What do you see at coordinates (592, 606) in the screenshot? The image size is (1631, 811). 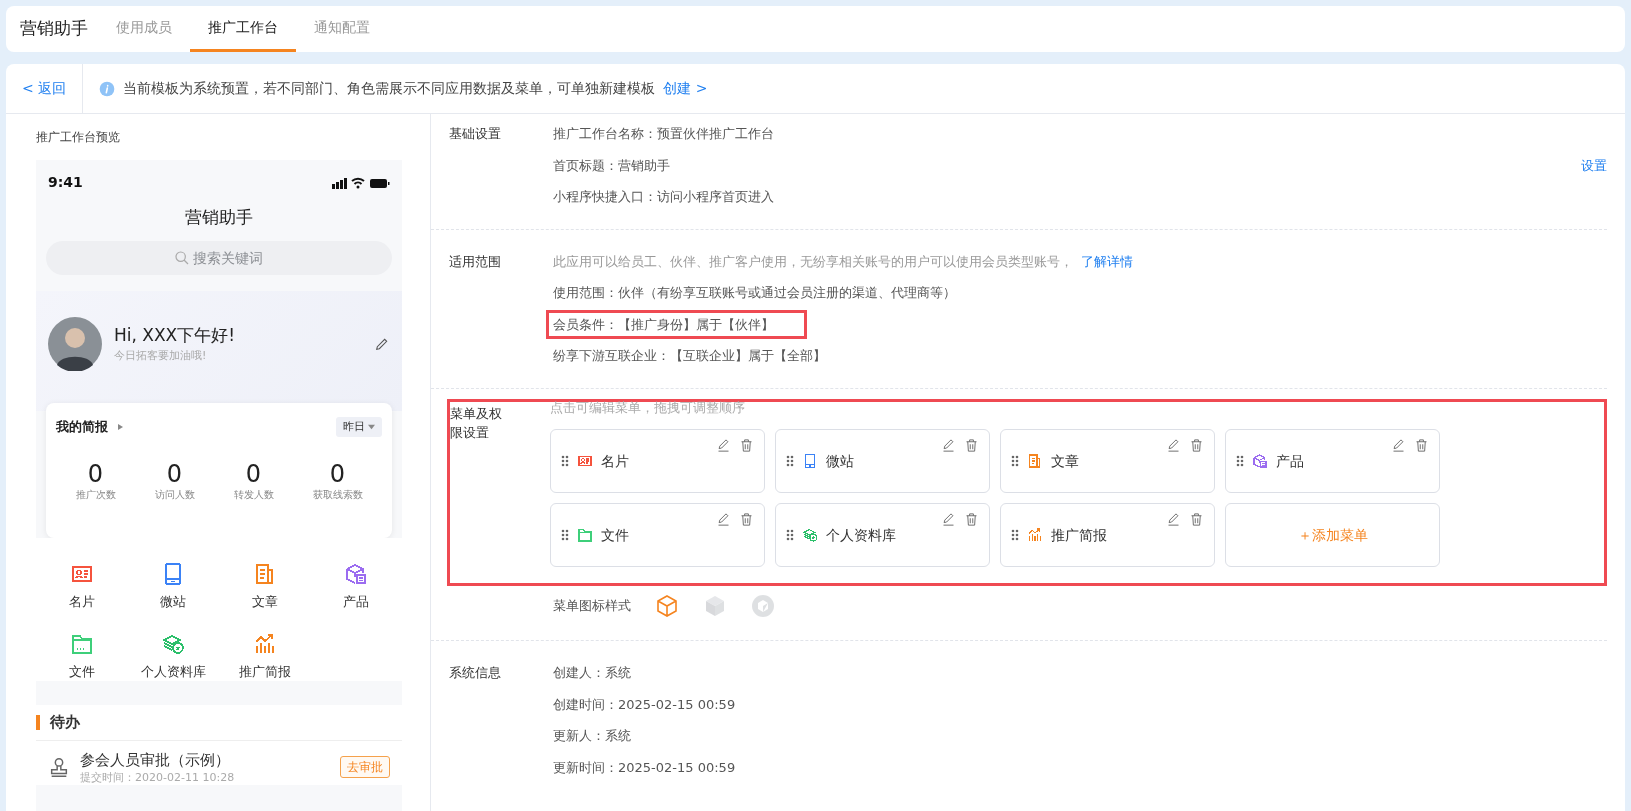 I see `icon-style-label: 菜单图标样式` at bounding box center [592, 606].